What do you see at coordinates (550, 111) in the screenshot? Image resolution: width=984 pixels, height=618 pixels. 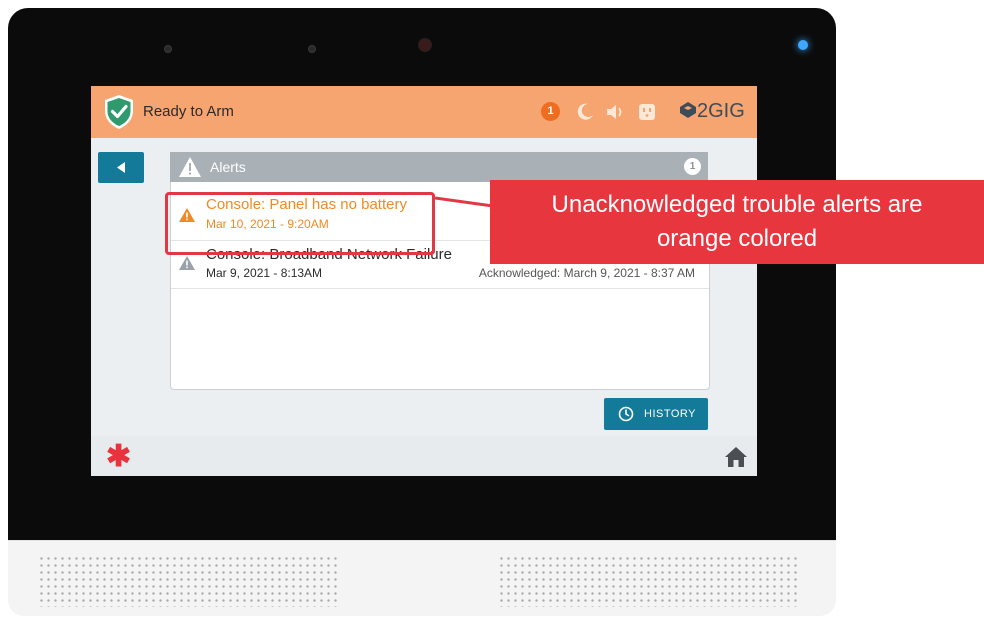 I see `notification-count-badge: 1` at bounding box center [550, 111].